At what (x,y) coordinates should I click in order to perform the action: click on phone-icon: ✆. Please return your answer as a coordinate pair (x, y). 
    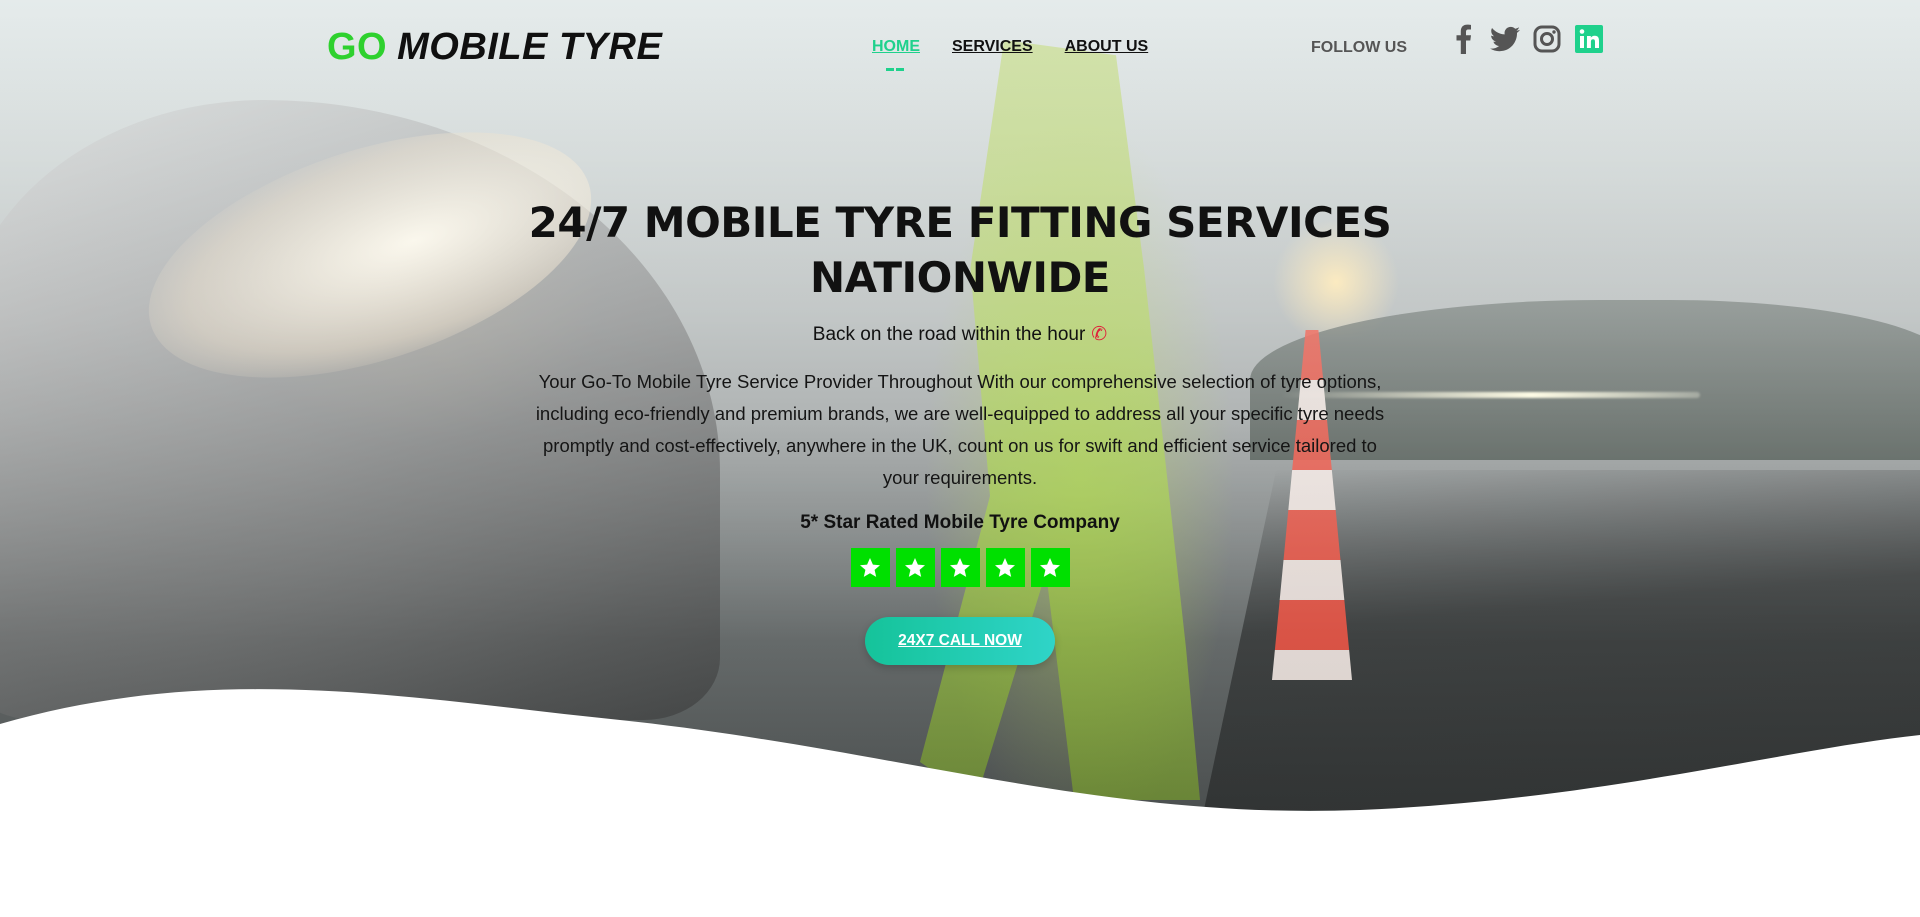
    Looking at the image, I should click on (1099, 334).